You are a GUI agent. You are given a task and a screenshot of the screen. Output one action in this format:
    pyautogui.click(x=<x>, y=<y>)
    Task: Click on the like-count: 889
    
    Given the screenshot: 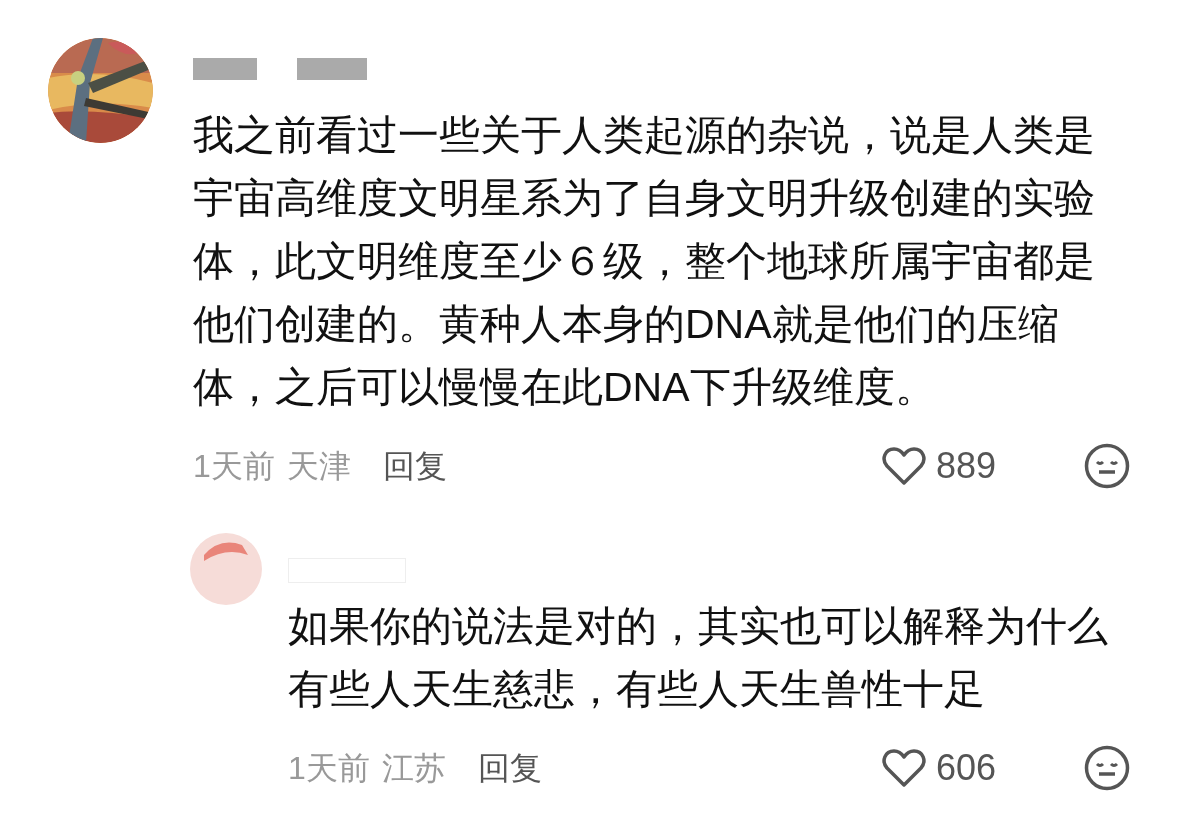 What is the action you would take?
    pyautogui.click(x=967, y=466)
    